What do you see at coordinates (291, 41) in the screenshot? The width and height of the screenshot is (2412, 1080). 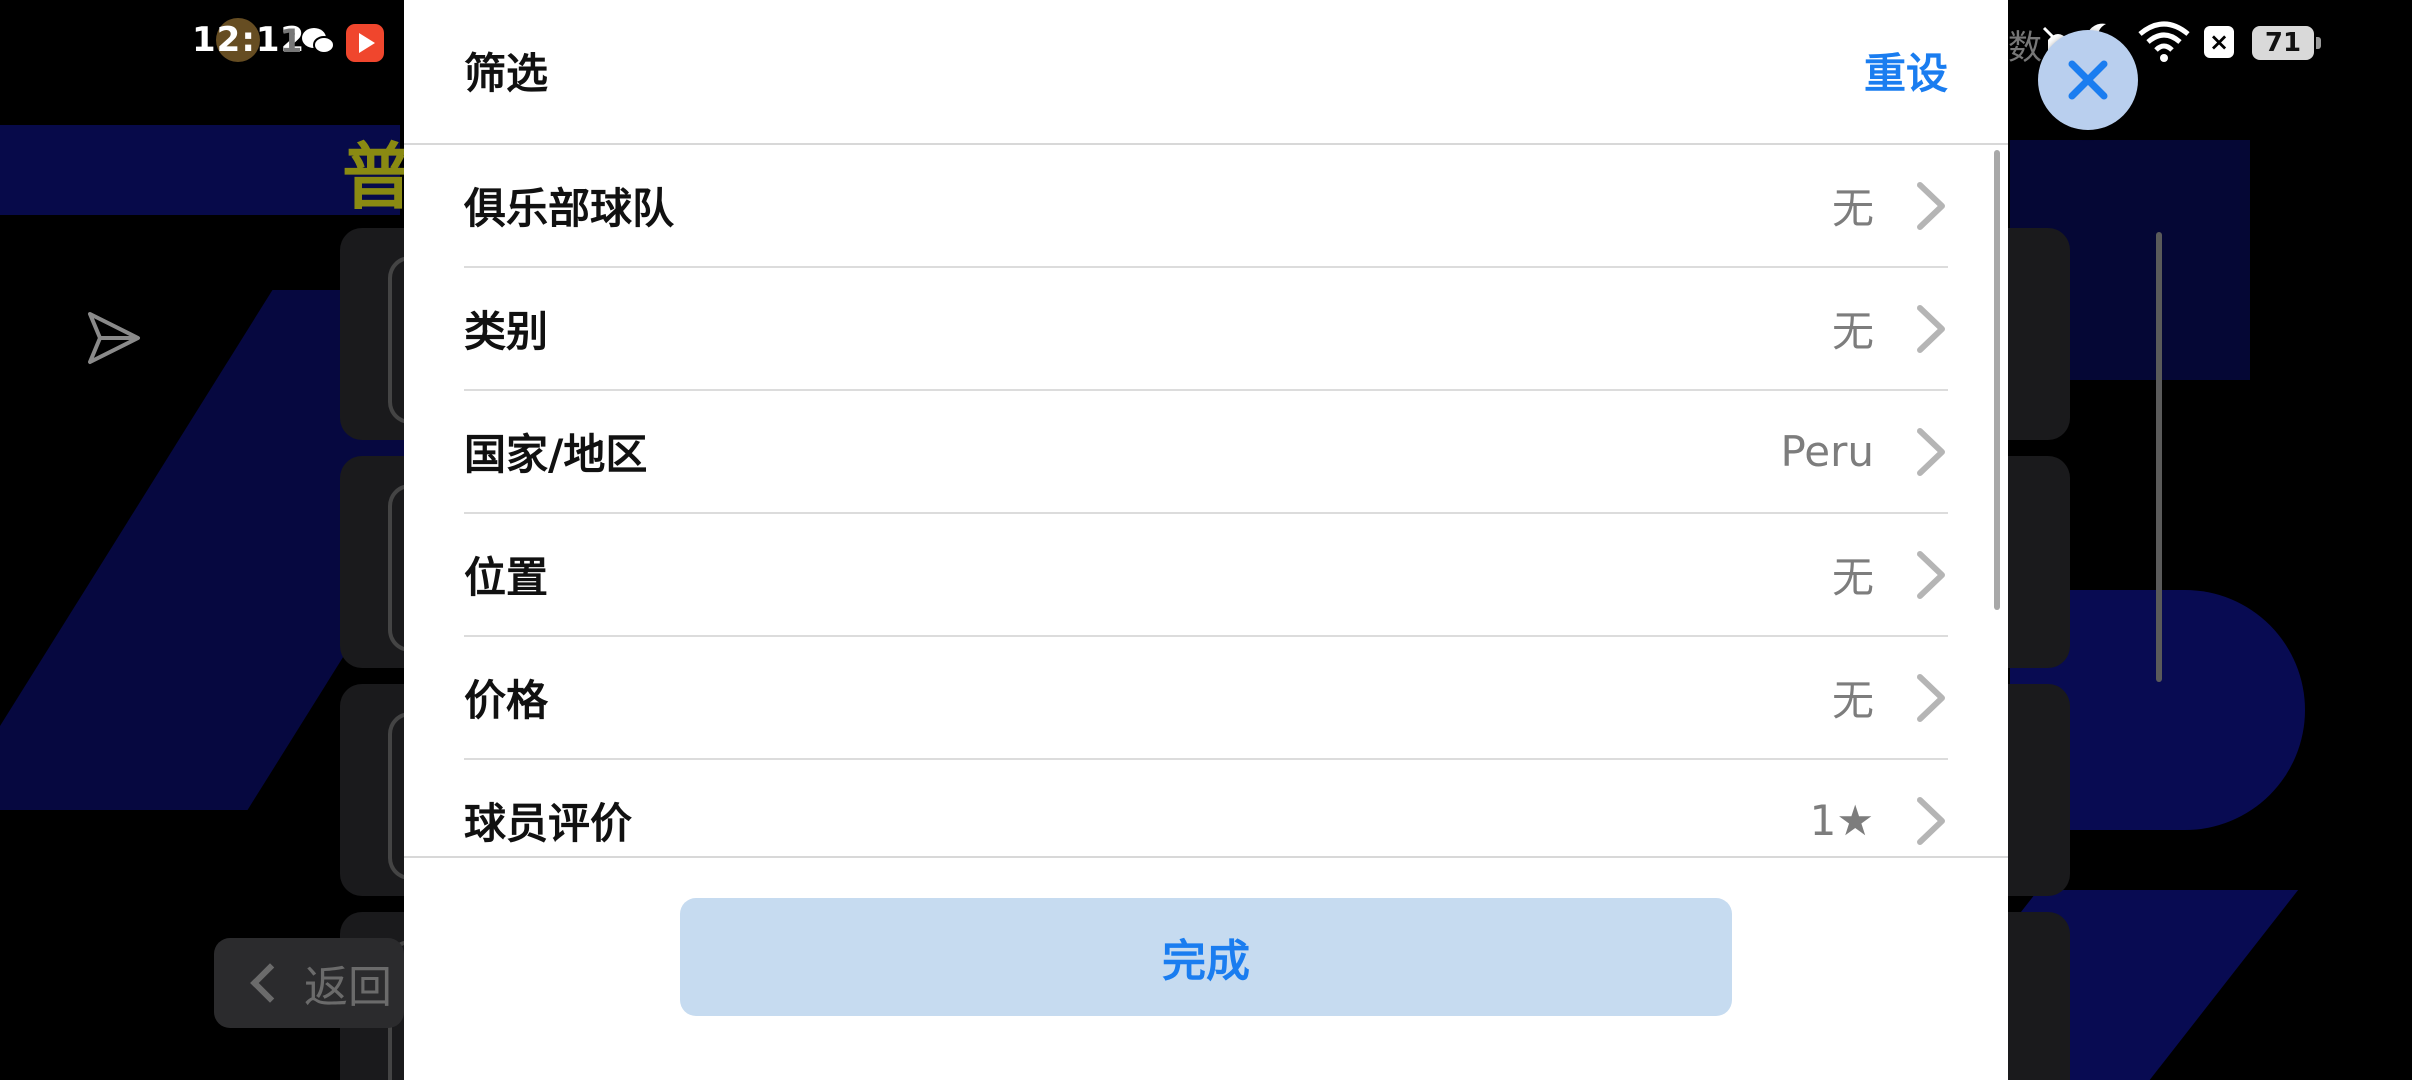 I see `notification-count: 1` at bounding box center [291, 41].